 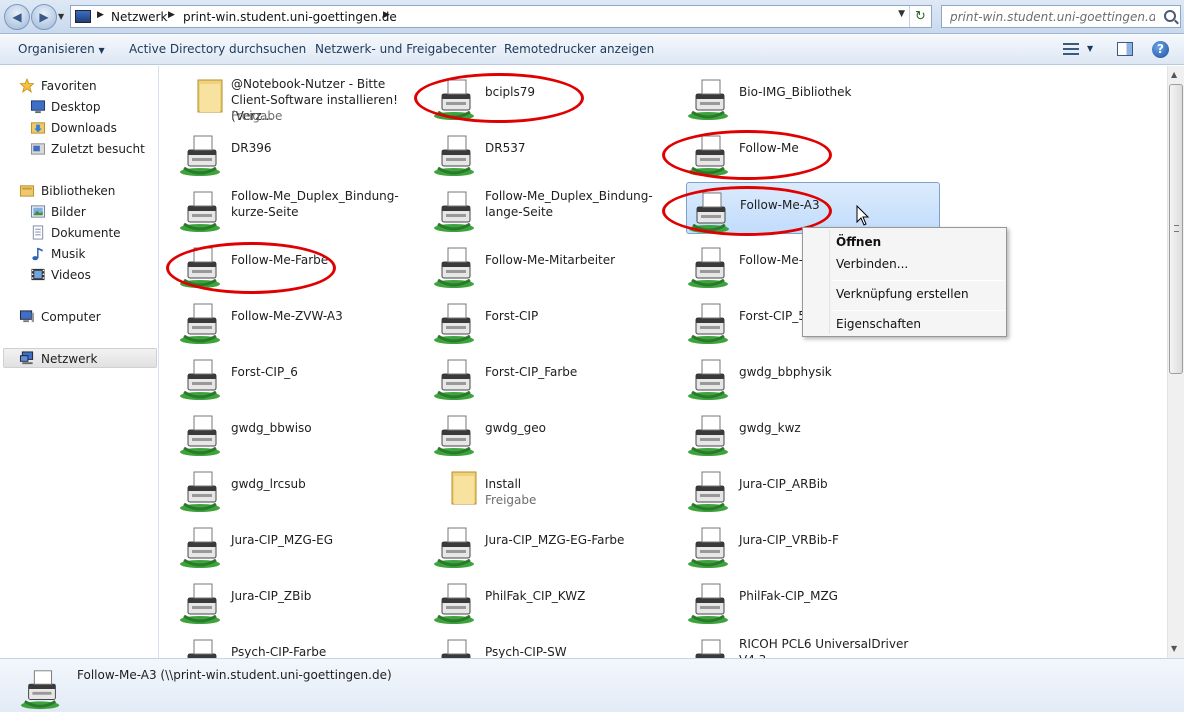 What do you see at coordinates (79, 212) in the screenshot?
I see `sidebar-item-pictures: Bilder` at bounding box center [79, 212].